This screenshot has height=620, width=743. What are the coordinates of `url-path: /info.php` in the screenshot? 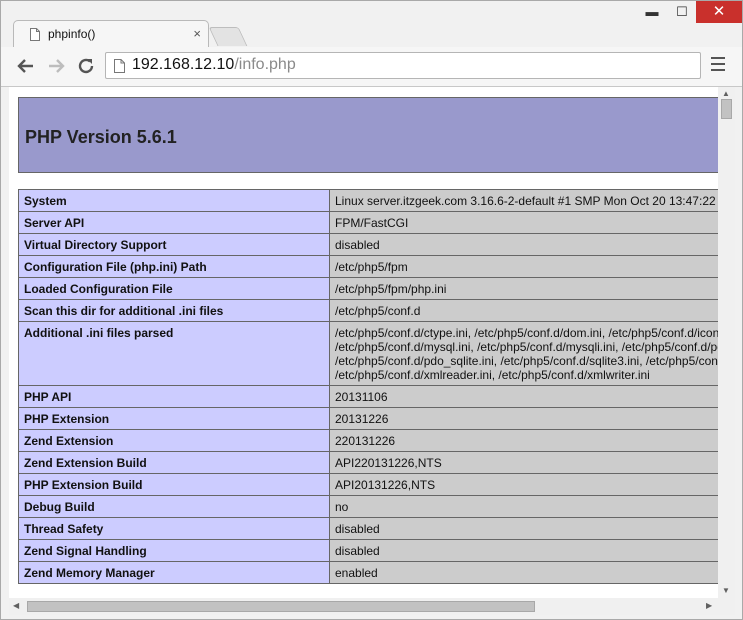 It's located at (265, 64).